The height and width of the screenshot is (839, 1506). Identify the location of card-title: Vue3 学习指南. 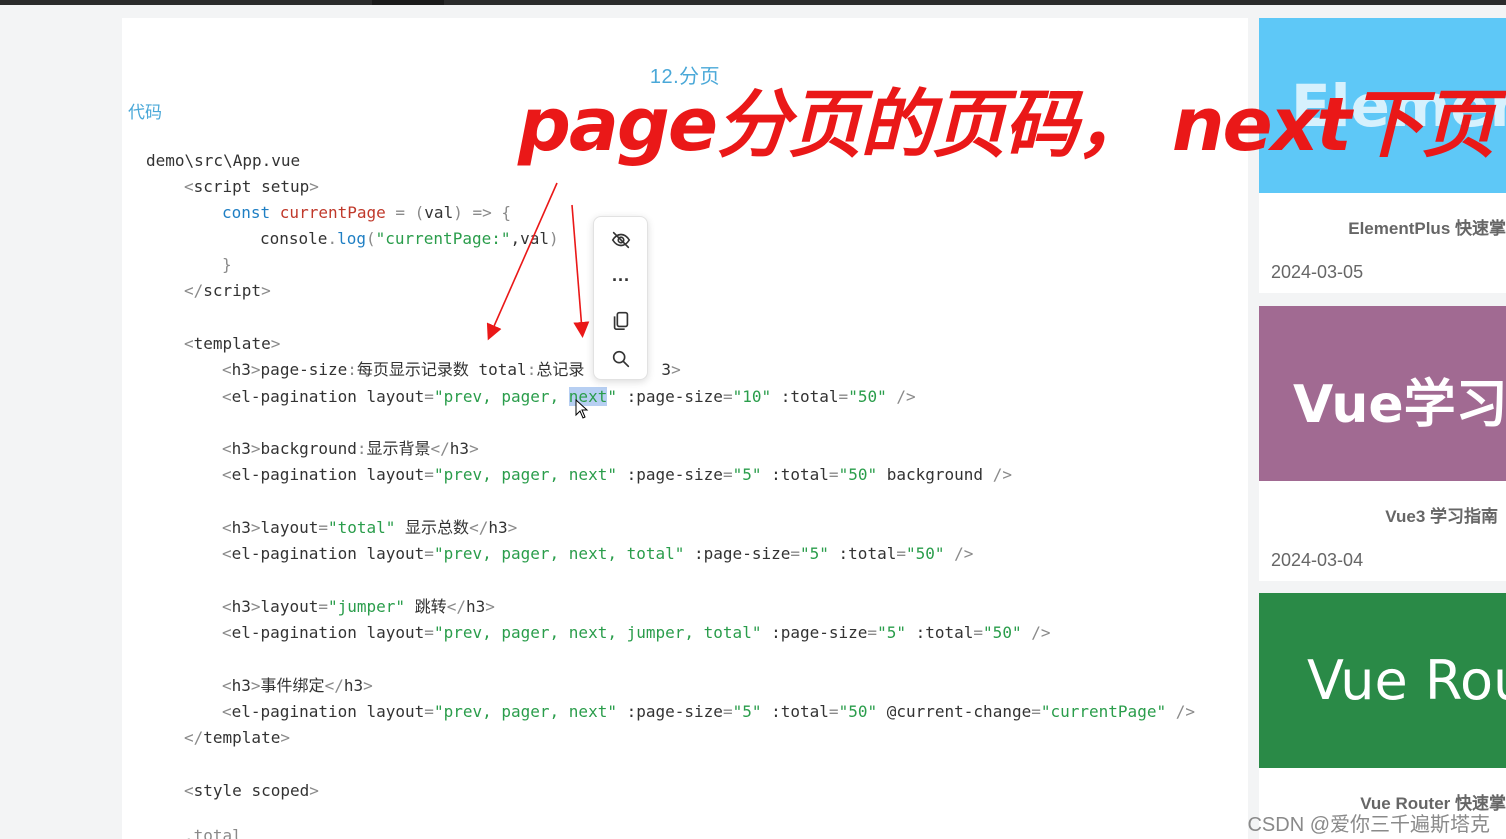
(1441, 514).